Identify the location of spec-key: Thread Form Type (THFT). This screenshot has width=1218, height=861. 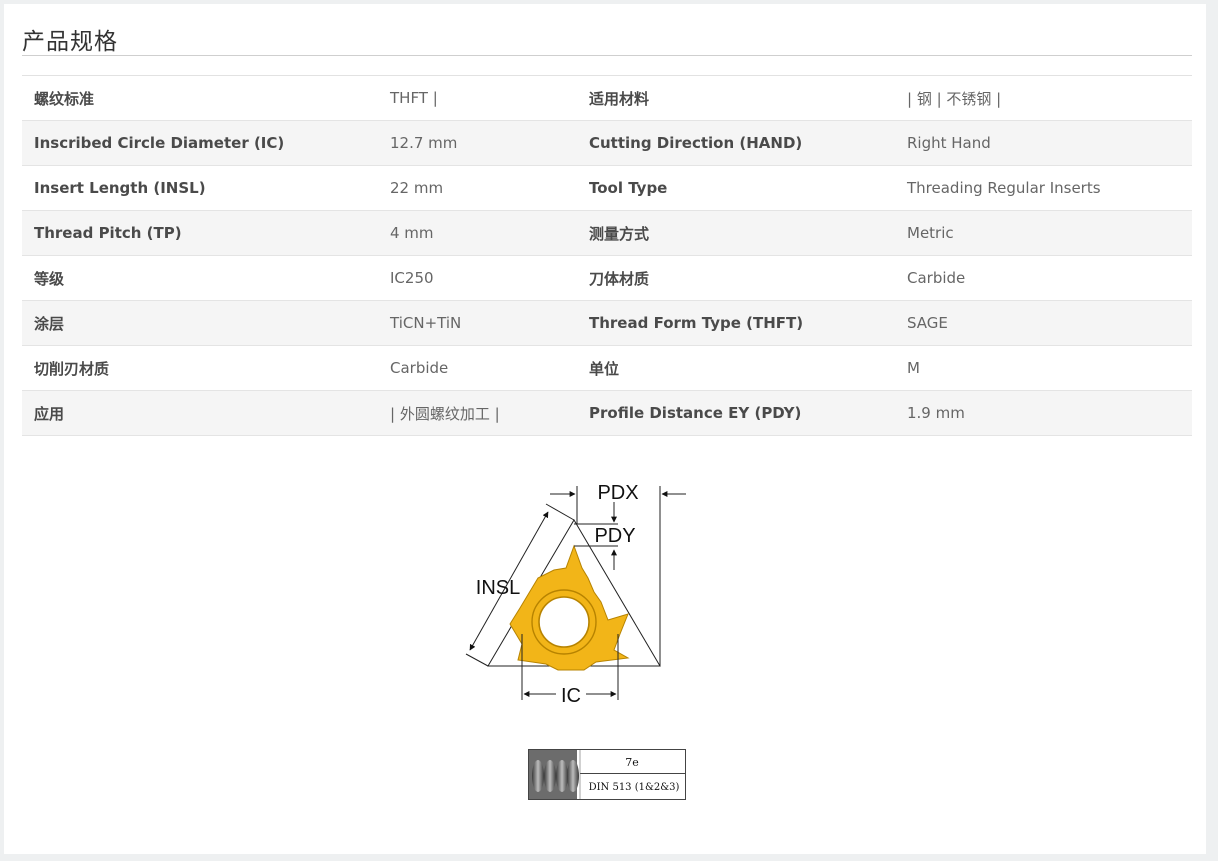
(736, 323).